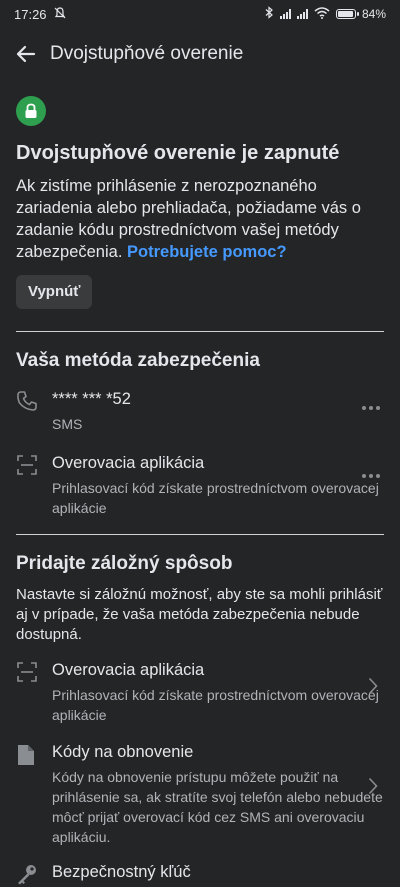 This screenshot has width=400, height=887. I want to click on turn-off-button: Vypnúť, so click(54, 292).